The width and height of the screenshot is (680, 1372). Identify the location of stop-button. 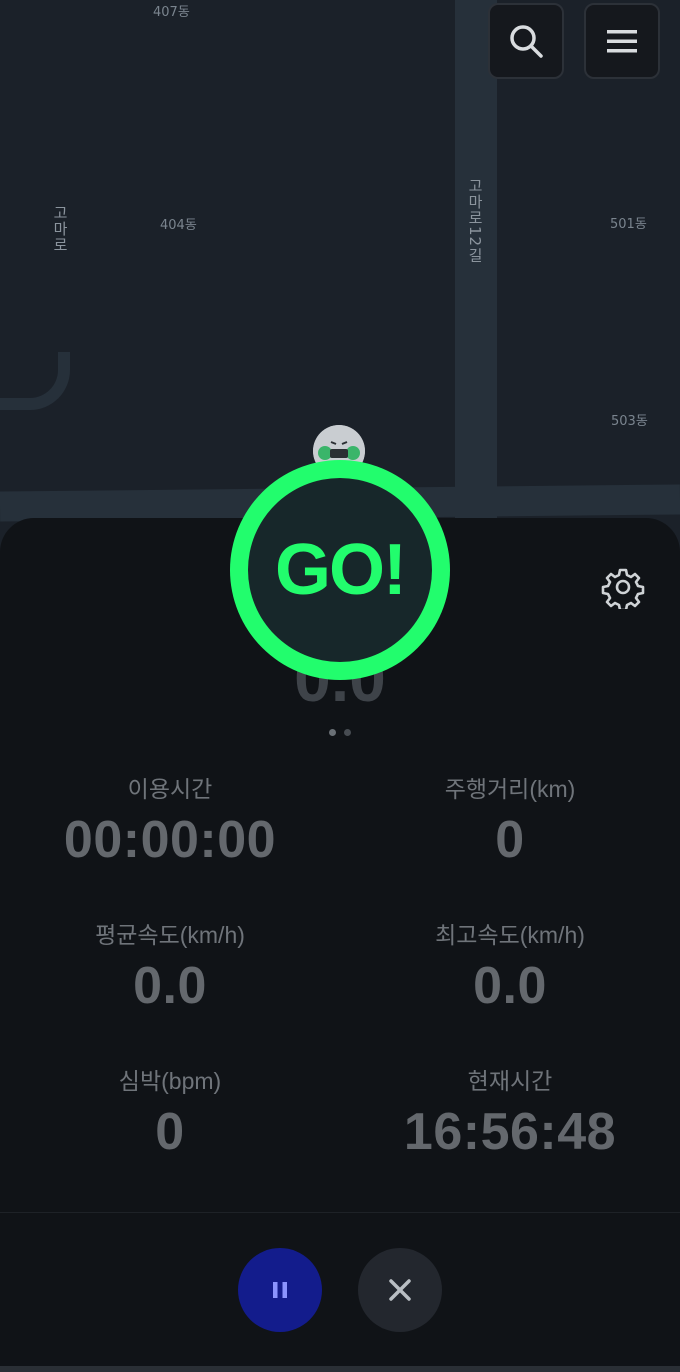
(400, 1290).